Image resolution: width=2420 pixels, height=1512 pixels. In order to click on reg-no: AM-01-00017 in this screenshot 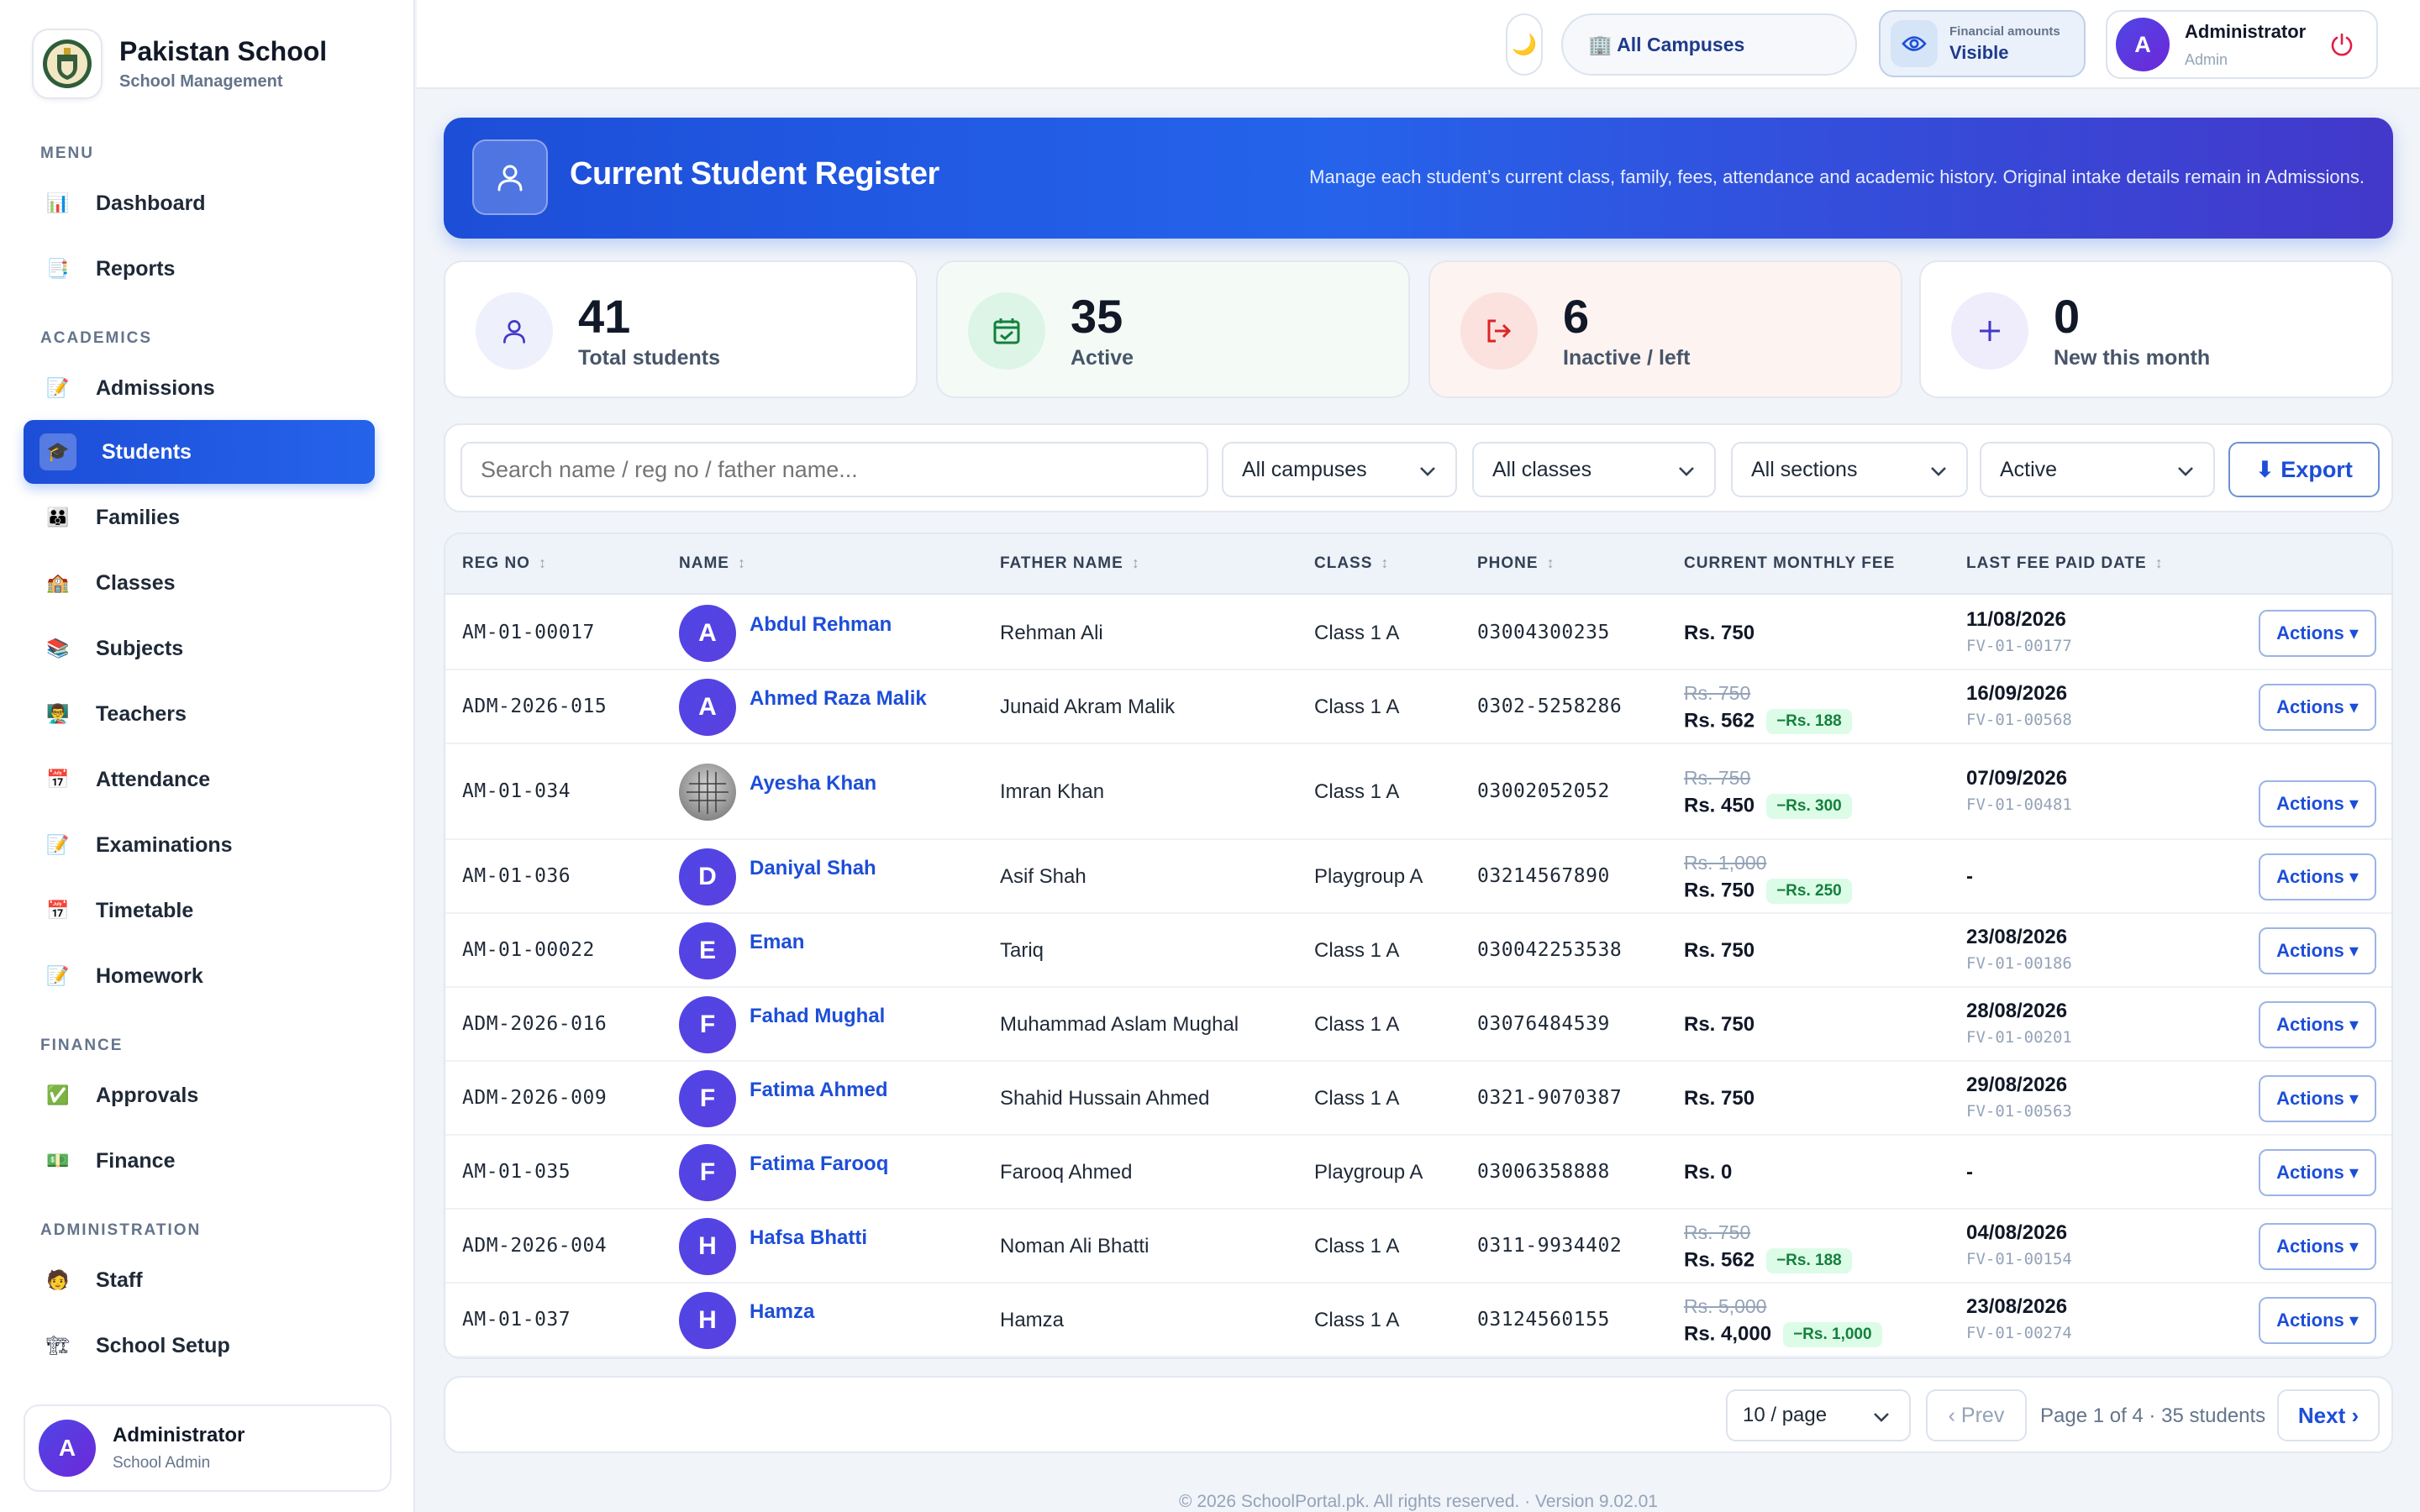, I will do `click(528, 632)`.